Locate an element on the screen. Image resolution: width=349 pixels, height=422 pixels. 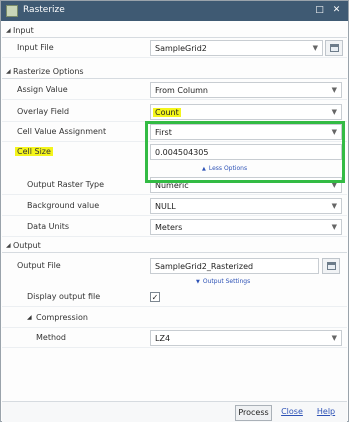
row-compression: ◢ Compression is located at coordinates (174, 318).